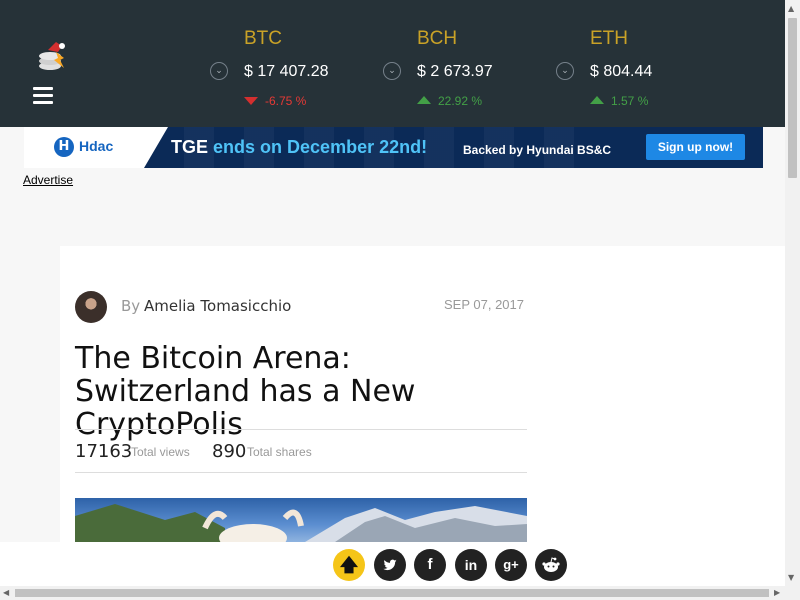 The height and width of the screenshot is (600, 800). Describe the element at coordinates (460, 101) in the screenshot. I see `ticker-change: 22.92 %` at that location.